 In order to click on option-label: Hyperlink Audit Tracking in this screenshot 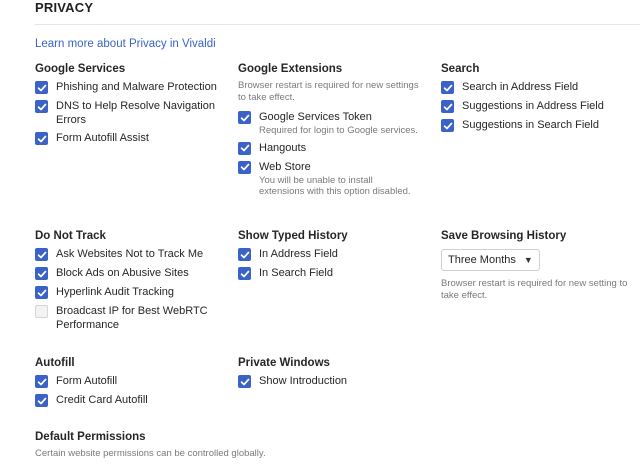, I will do `click(115, 292)`.